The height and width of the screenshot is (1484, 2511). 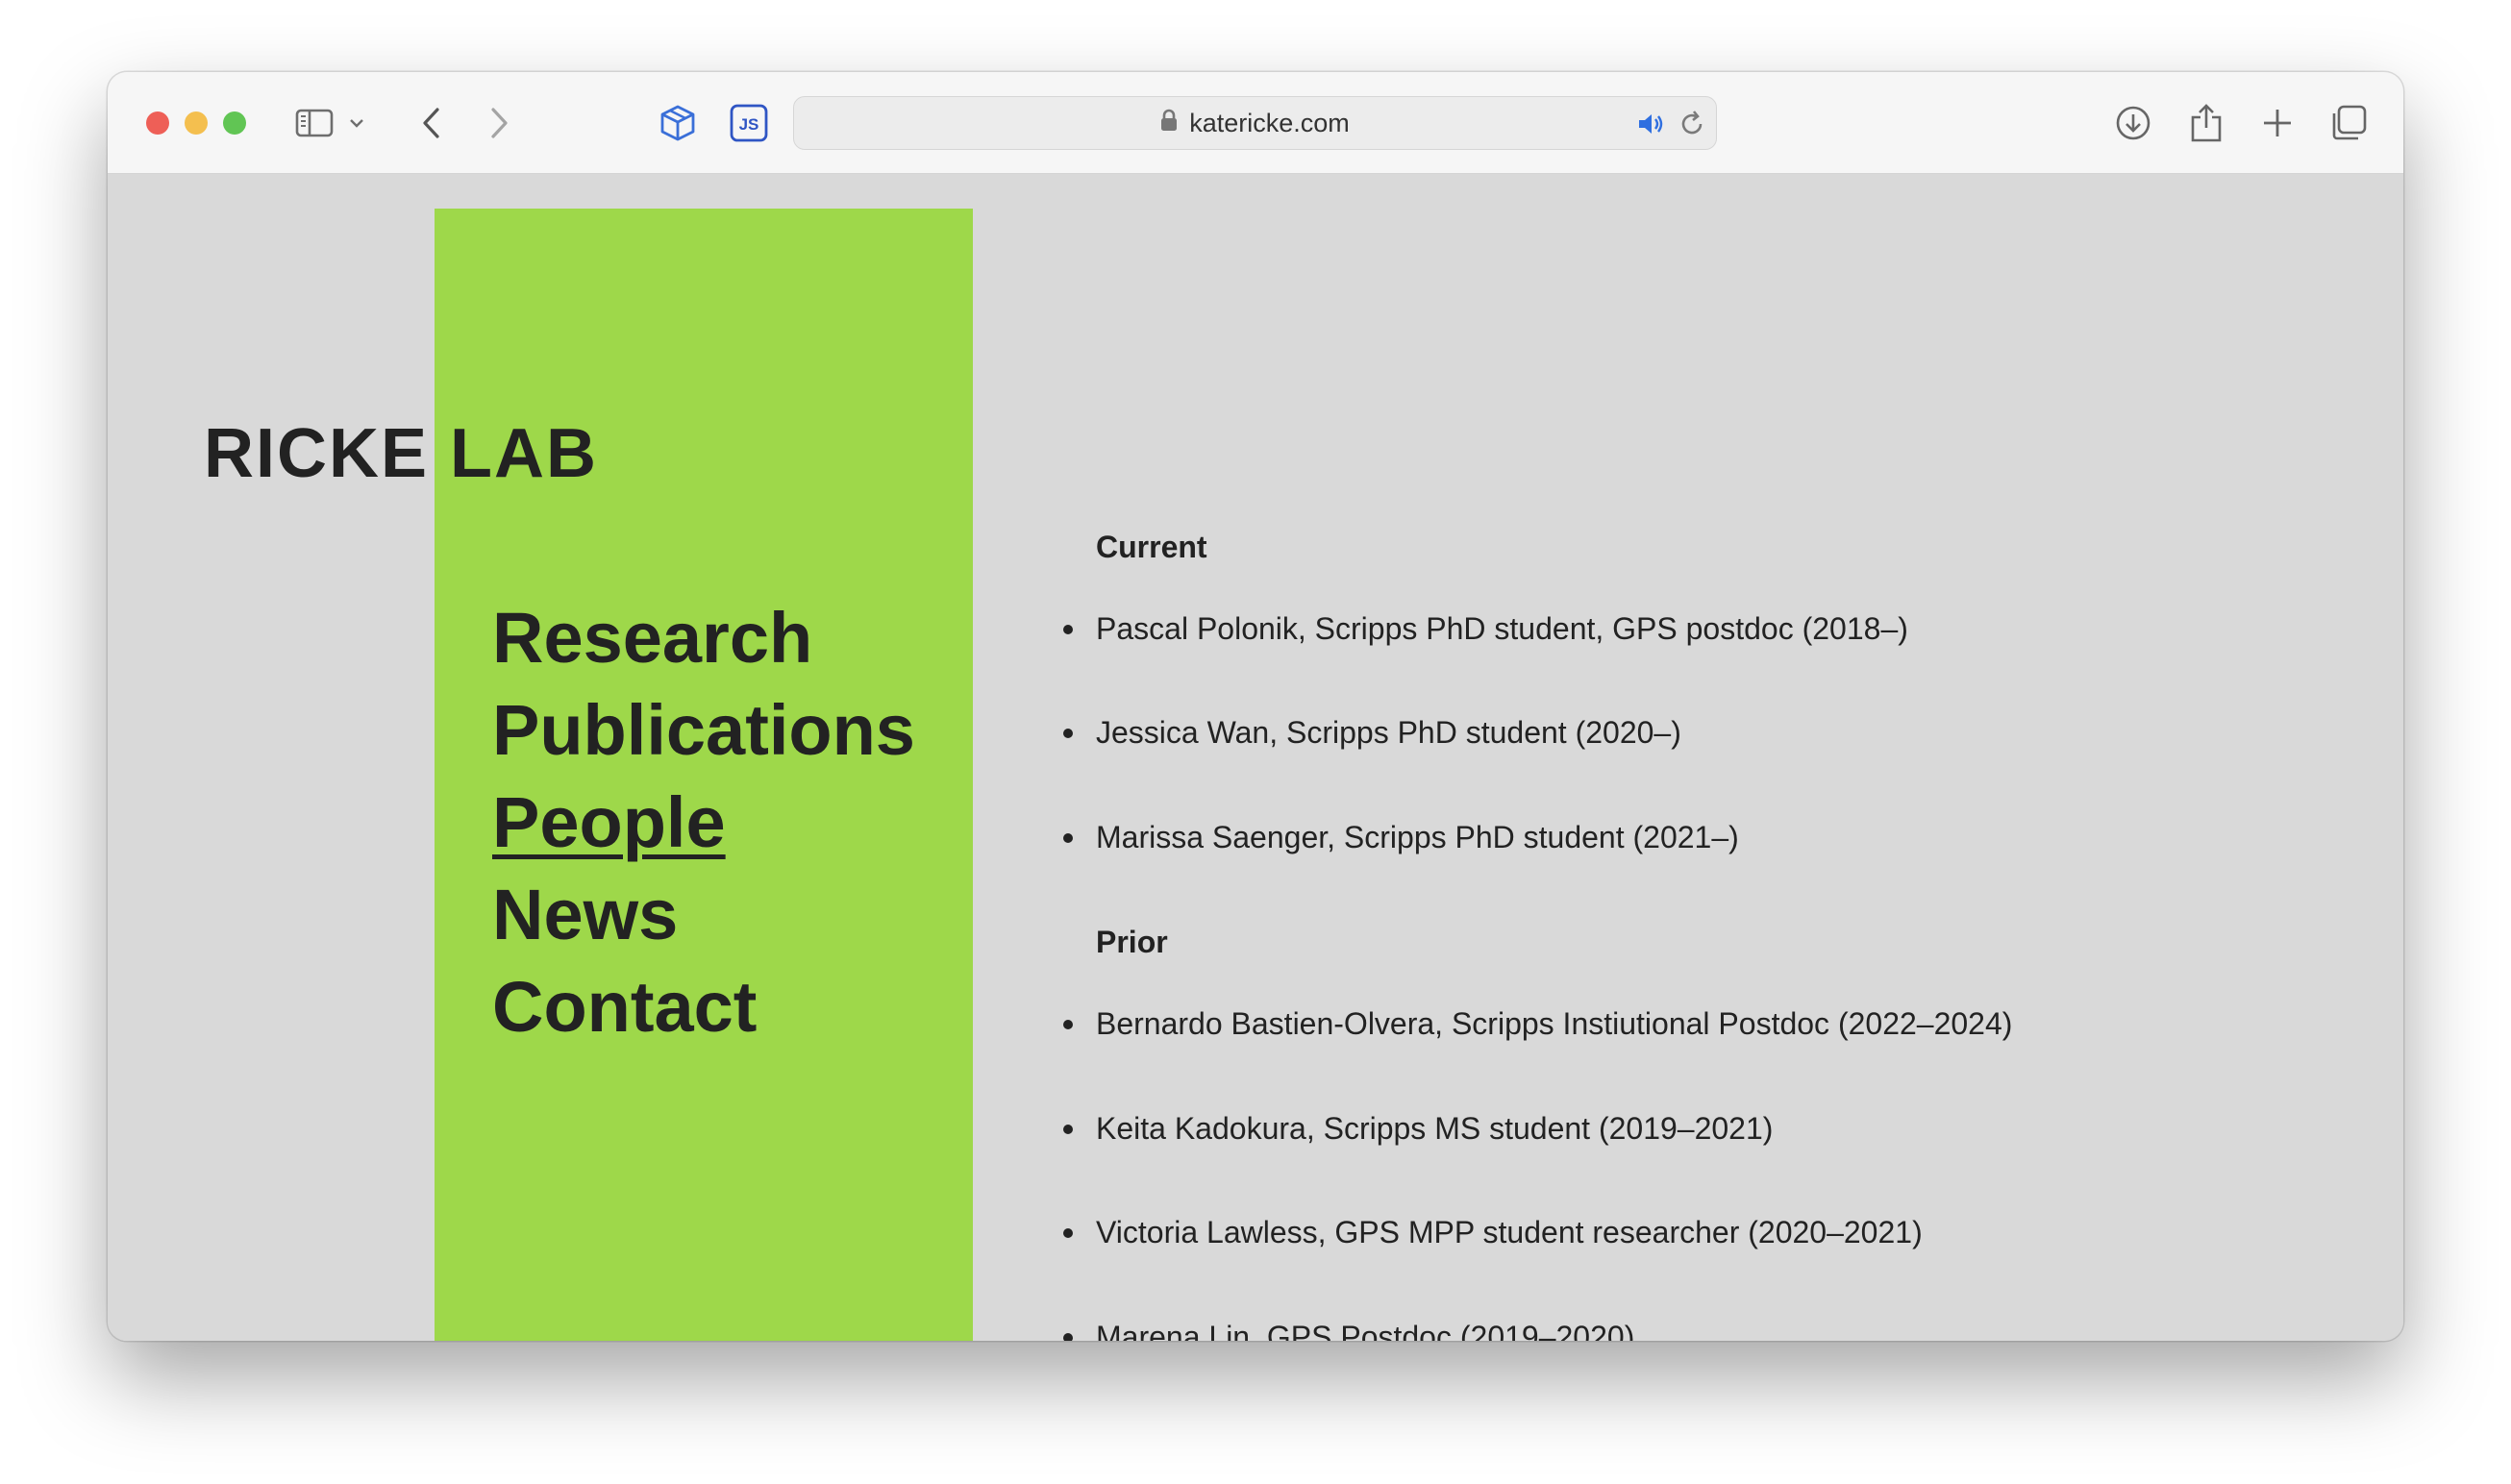 I want to click on list-item: Marena Lin, GPS Postdoc (2019–2020), so click(x=1348, y=1330).